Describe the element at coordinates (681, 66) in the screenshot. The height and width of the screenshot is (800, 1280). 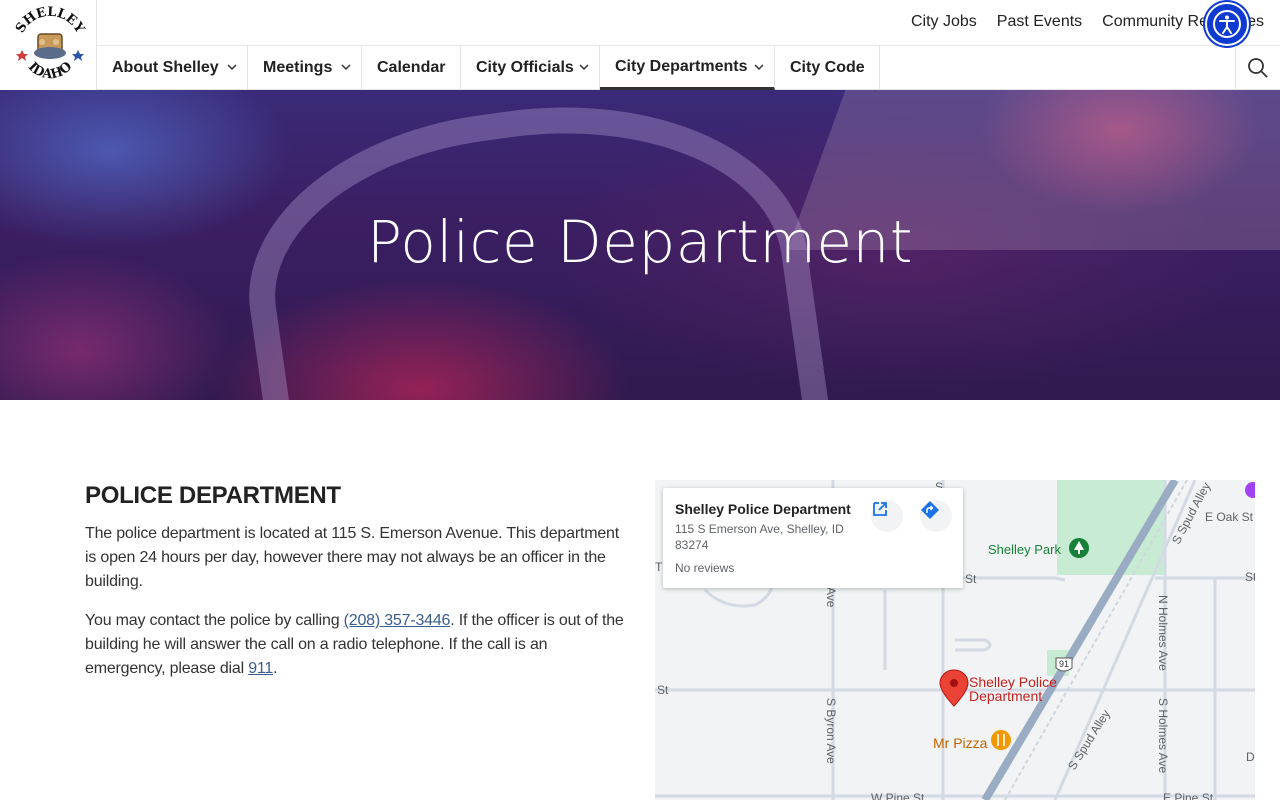
I see `nav-label: City Departments` at that location.